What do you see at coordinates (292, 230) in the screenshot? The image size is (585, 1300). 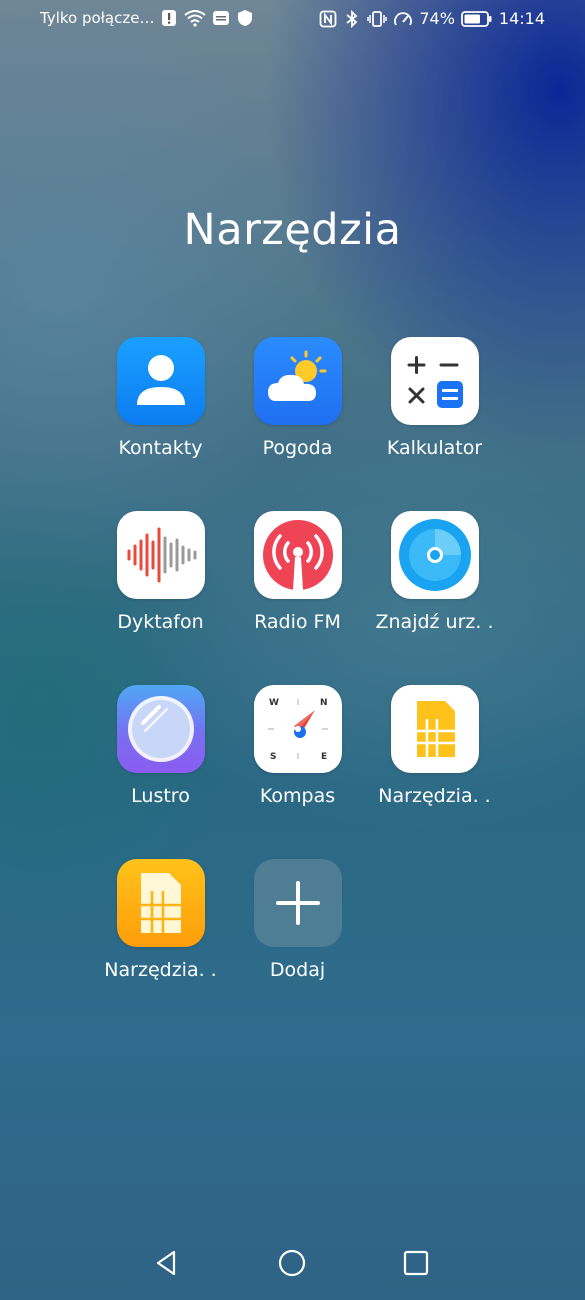 I see `folder-title: Narzędzia` at bounding box center [292, 230].